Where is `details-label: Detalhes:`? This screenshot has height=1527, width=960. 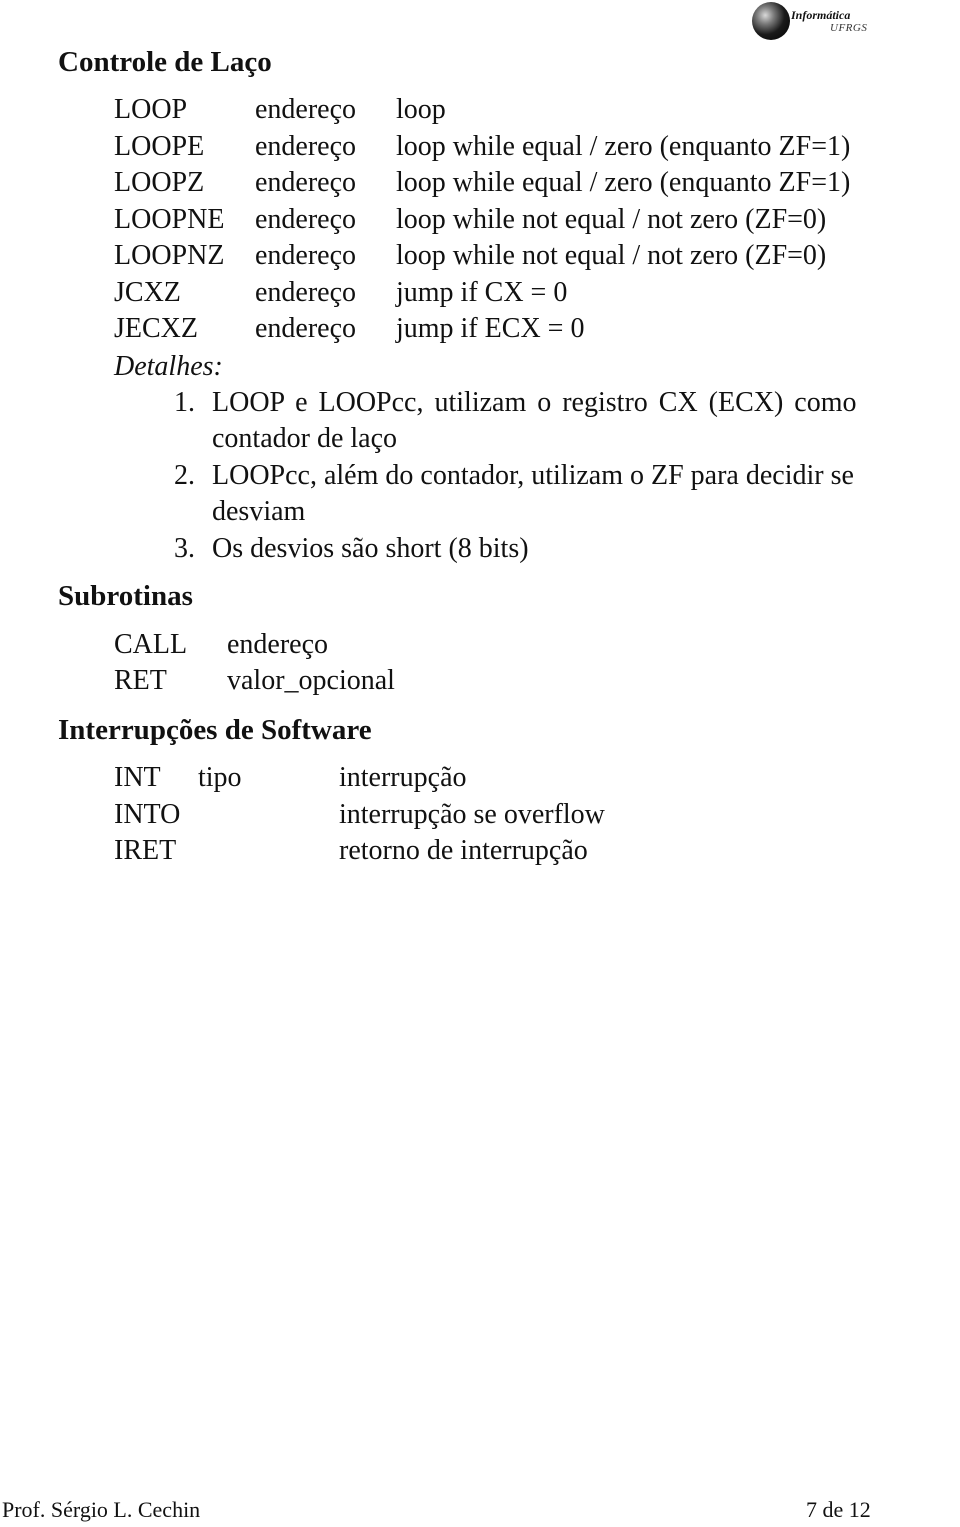 details-label: Detalhes: is located at coordinates (168, 366).